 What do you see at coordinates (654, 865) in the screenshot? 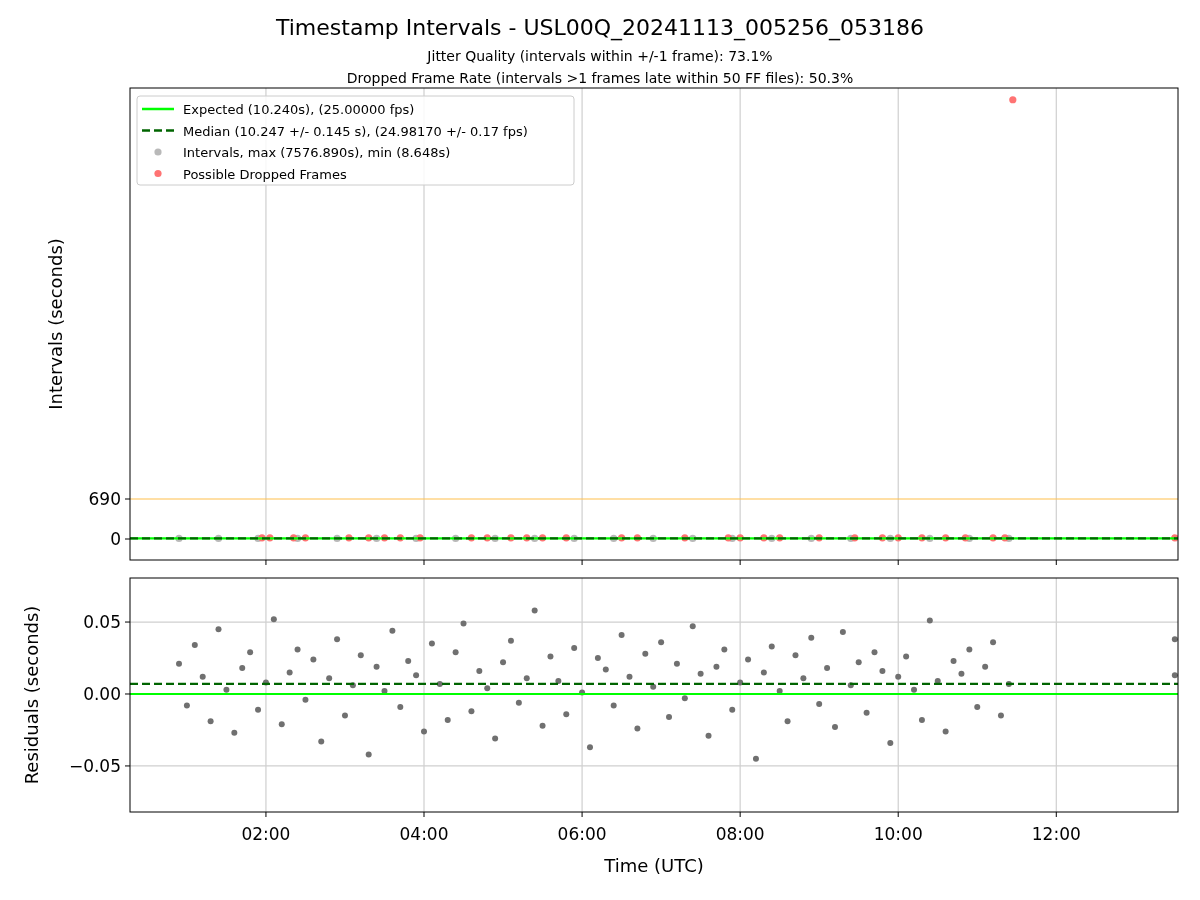
I see `axis-label: Time (UTC)` at bounding box center [654, 865].